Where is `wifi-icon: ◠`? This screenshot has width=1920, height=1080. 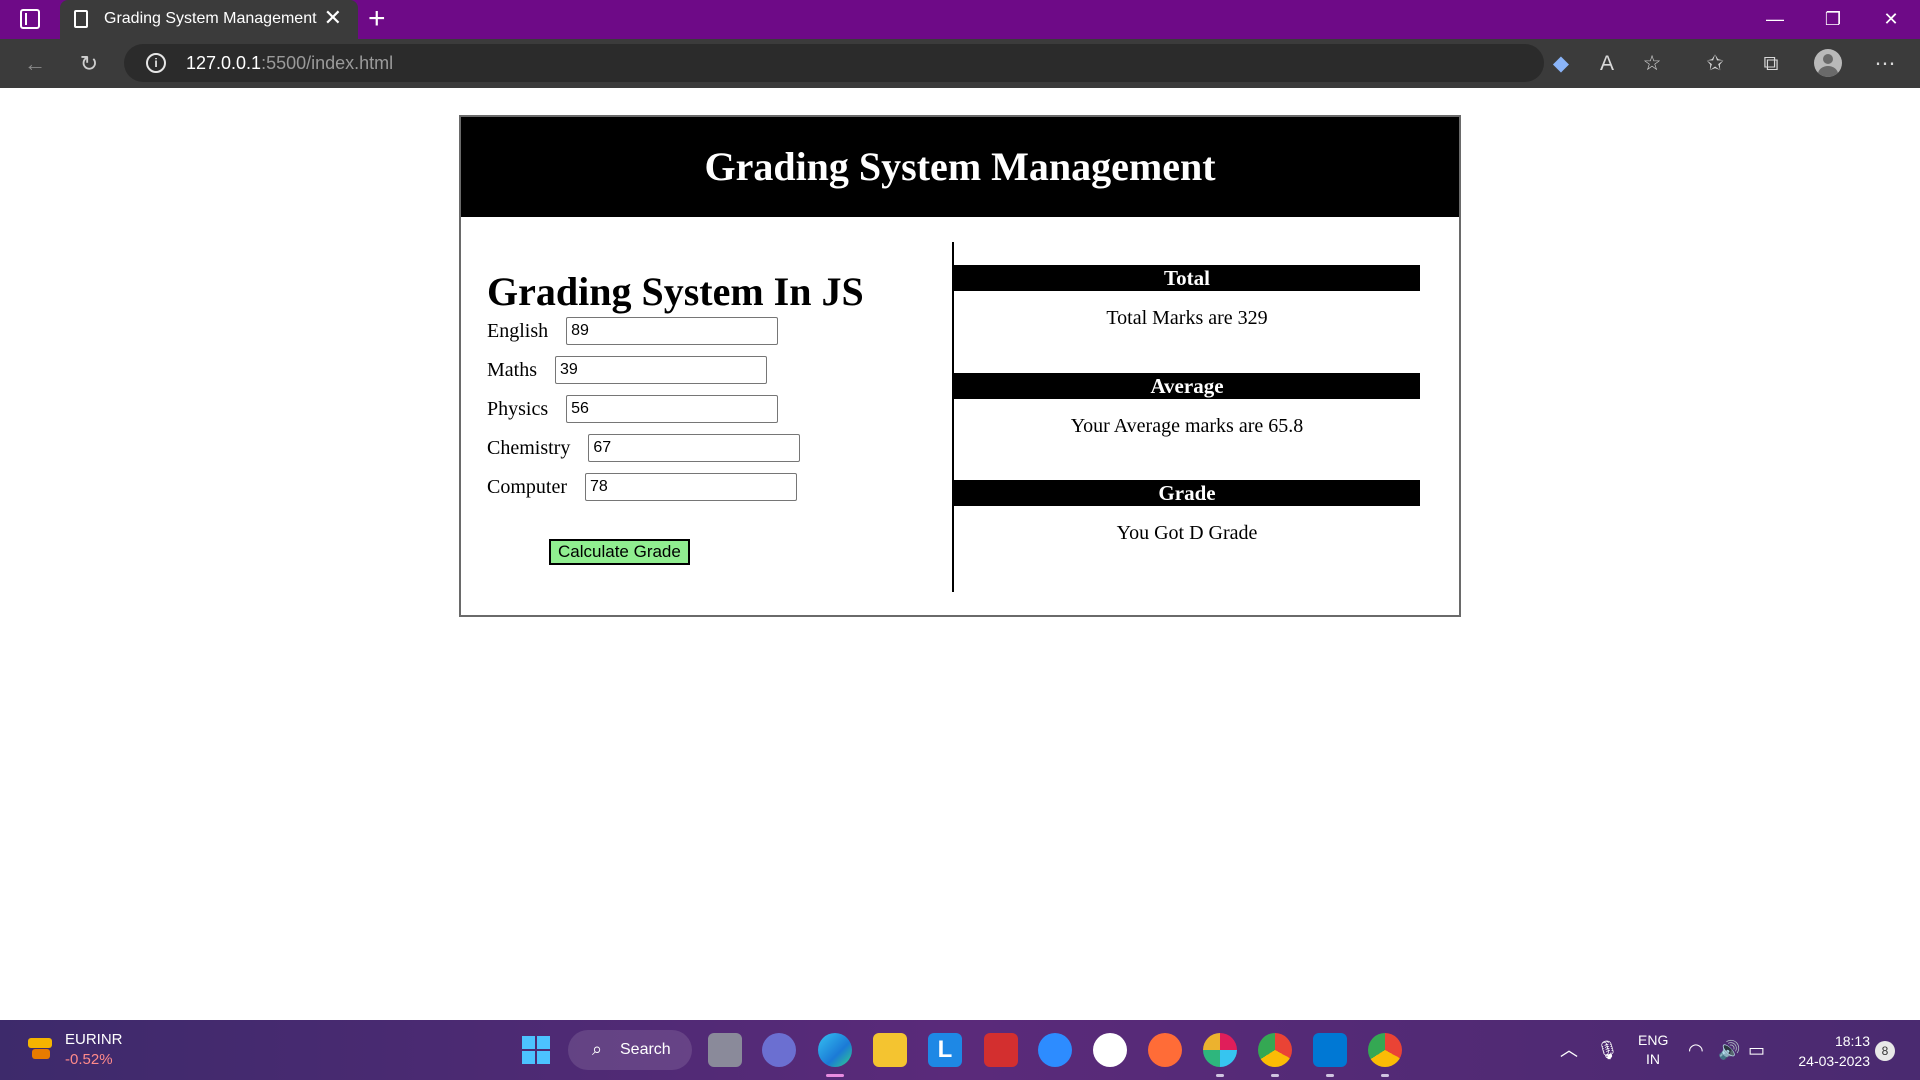
wifi-icon: ◠ is located at coordinates (1696, 1050).